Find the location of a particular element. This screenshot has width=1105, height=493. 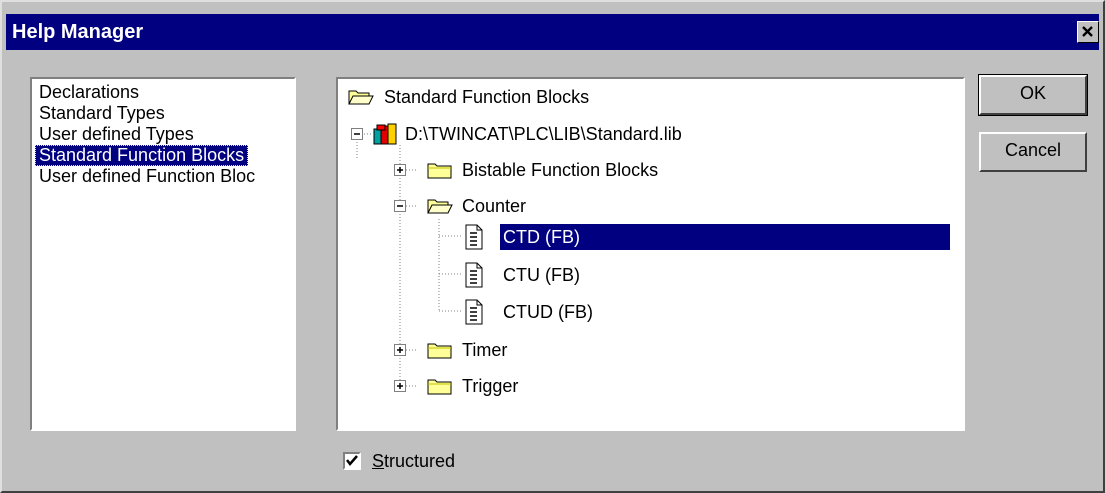

list-item-standard-function-blocks: Standard Function Blocks is located at coordinates (142, 155).